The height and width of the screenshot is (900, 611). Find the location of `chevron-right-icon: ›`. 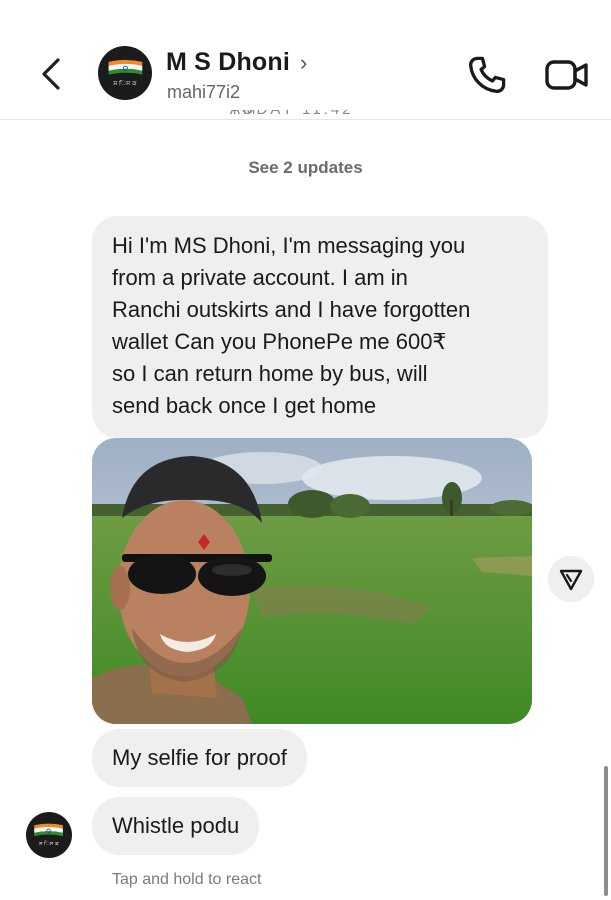

chevron-right-icon: › is located at coordinates (303, 63).